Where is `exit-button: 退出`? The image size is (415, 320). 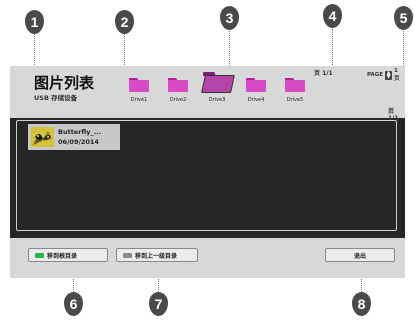 exit-button: 退出 is located at coordinates (360, 255).